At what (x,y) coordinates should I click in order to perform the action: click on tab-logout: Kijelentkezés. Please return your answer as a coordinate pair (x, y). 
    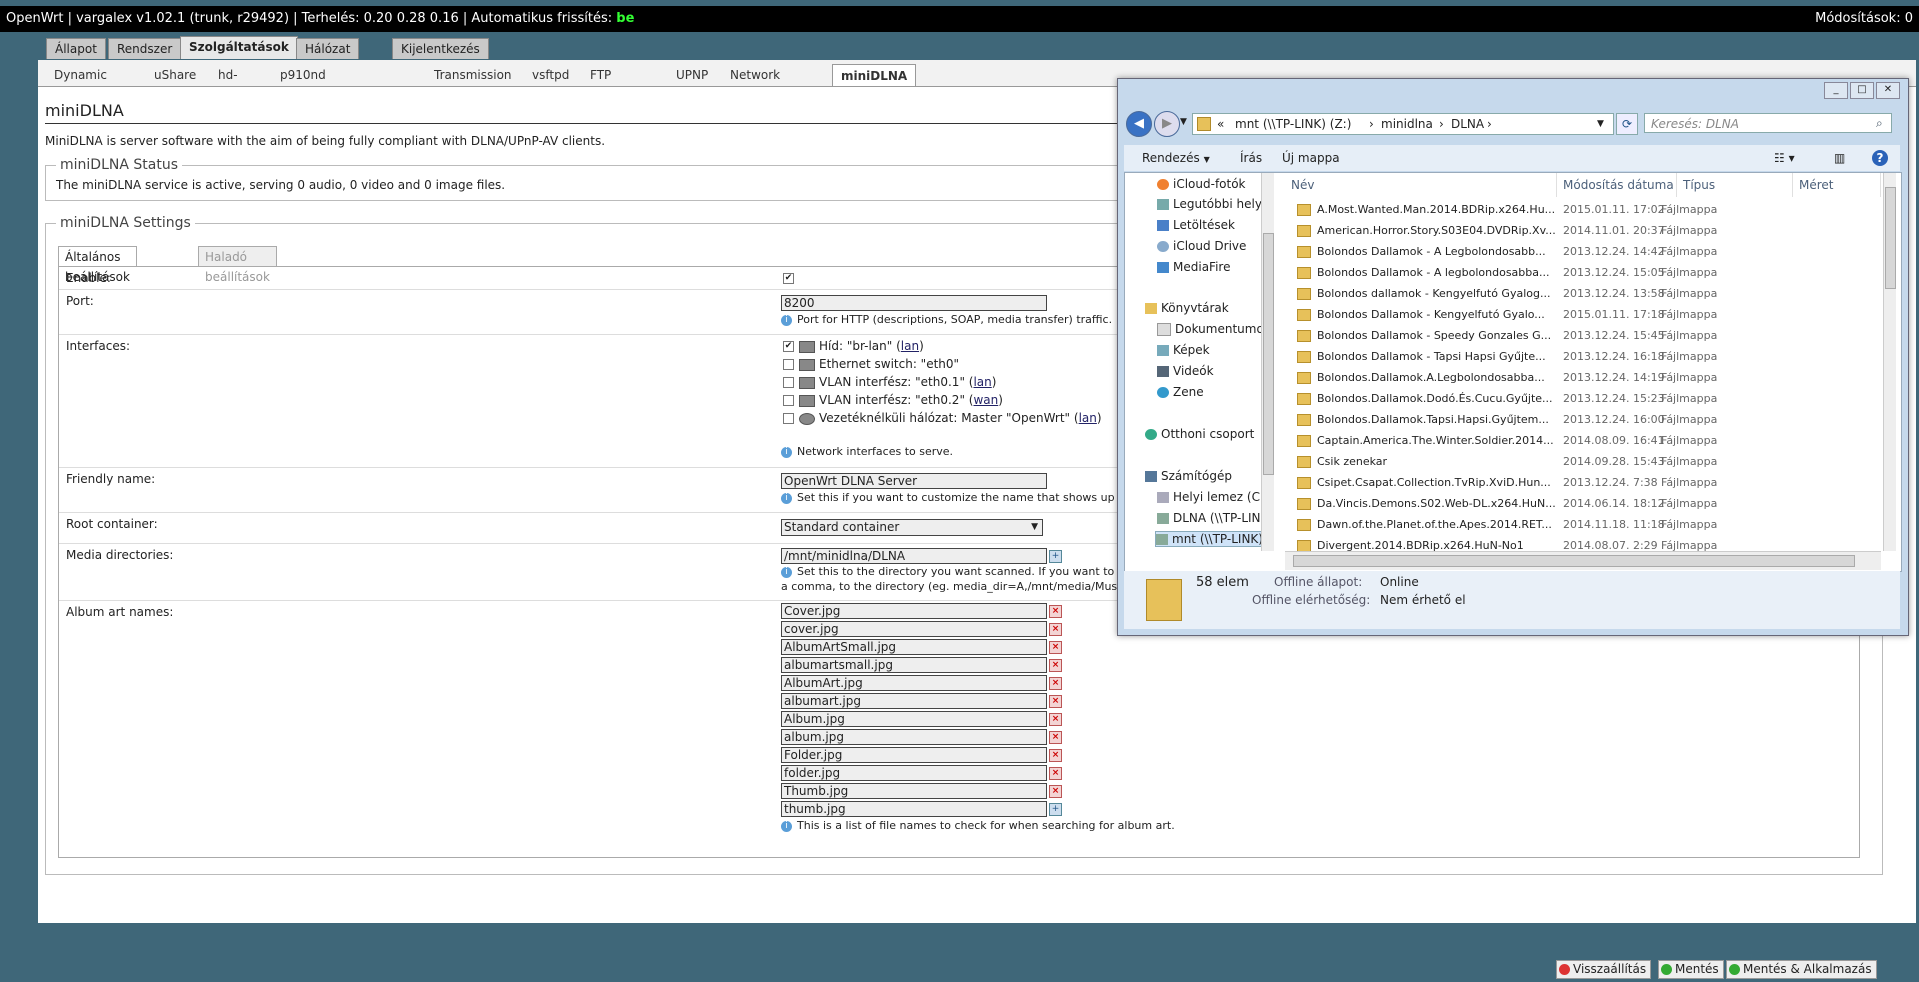
    Looking at the image, I should click on (440, 48).